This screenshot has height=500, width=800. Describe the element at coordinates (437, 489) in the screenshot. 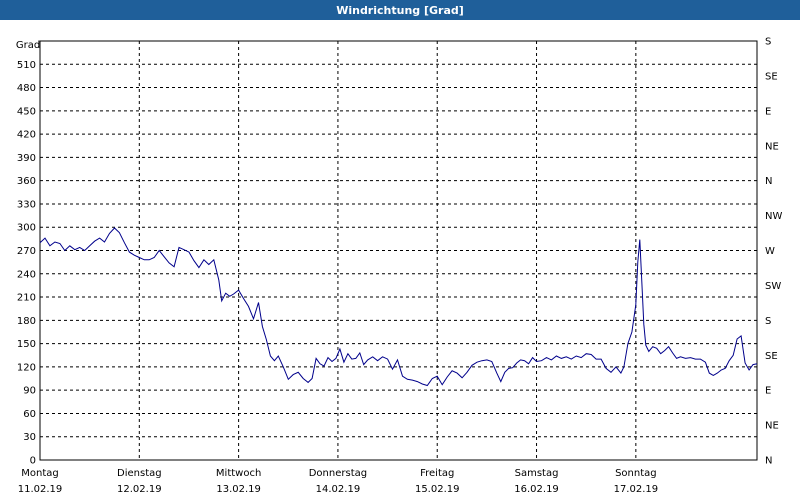

I see `x-tick-date: 15.02.19` at that location.